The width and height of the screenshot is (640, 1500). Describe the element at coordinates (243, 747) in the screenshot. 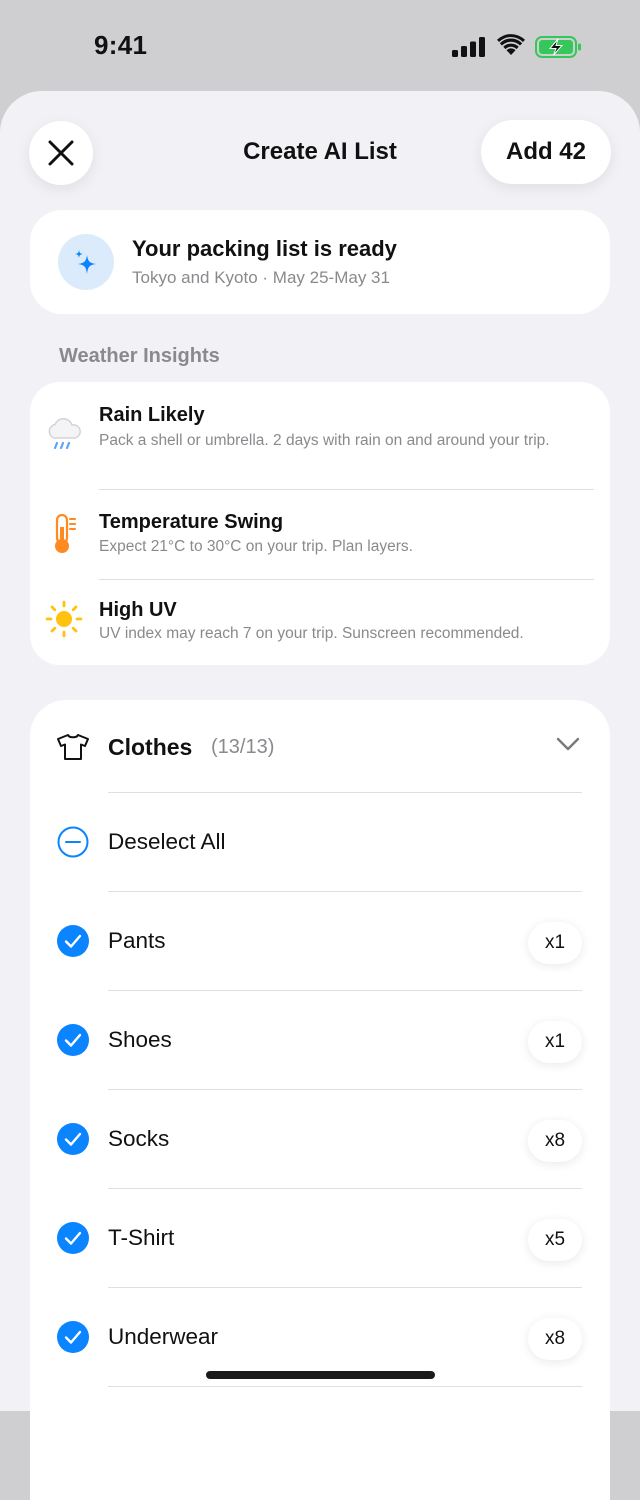

I see `category-count: (13/13)` at that location.